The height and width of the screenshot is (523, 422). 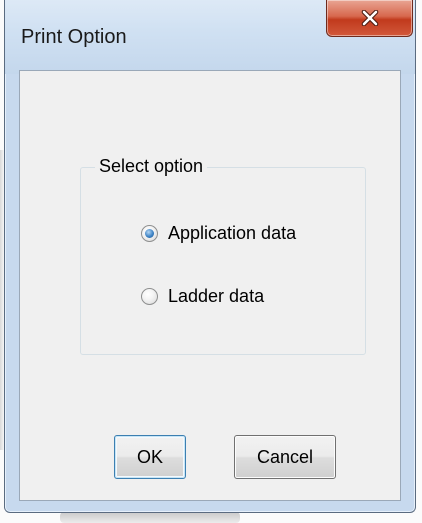 I want to click on window-title: Print Option, so click(x=74, y=37).